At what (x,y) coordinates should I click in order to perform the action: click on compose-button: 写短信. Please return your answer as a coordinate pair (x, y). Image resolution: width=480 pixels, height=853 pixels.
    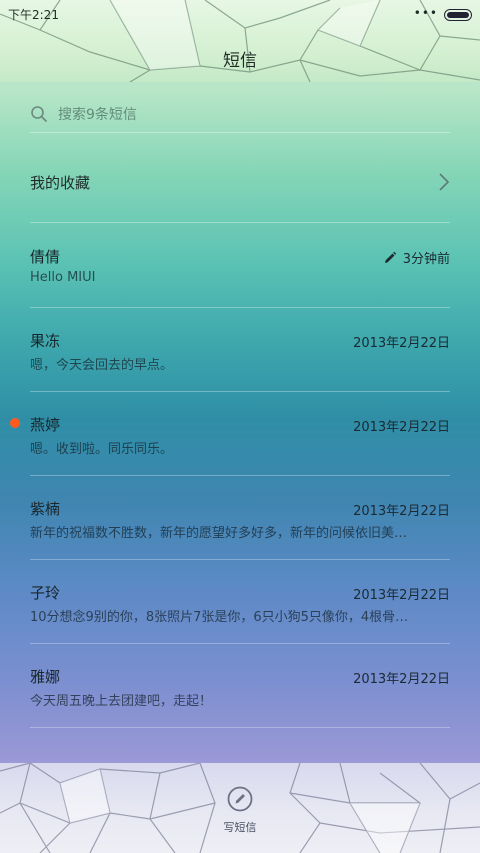
    Looking at the image, I should click on (240, 815).